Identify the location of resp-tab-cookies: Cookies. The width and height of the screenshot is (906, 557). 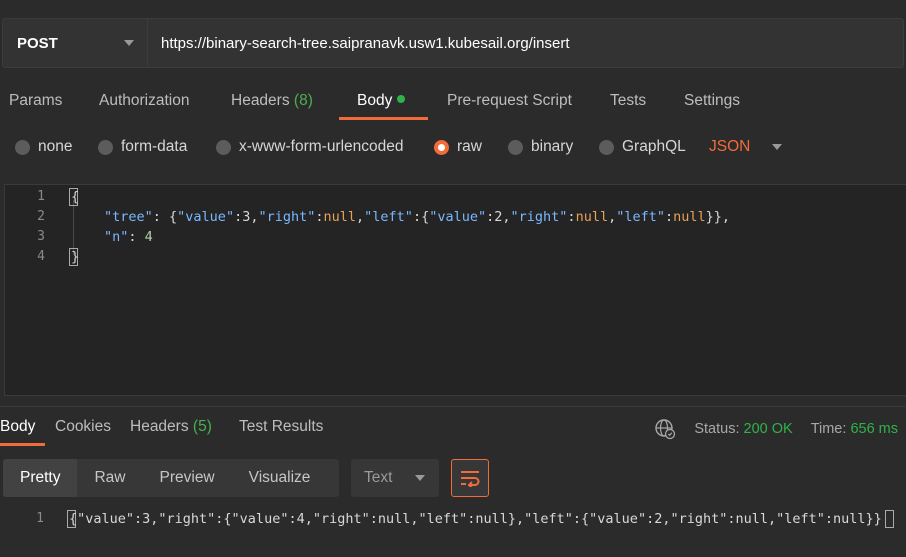
(83, 427).